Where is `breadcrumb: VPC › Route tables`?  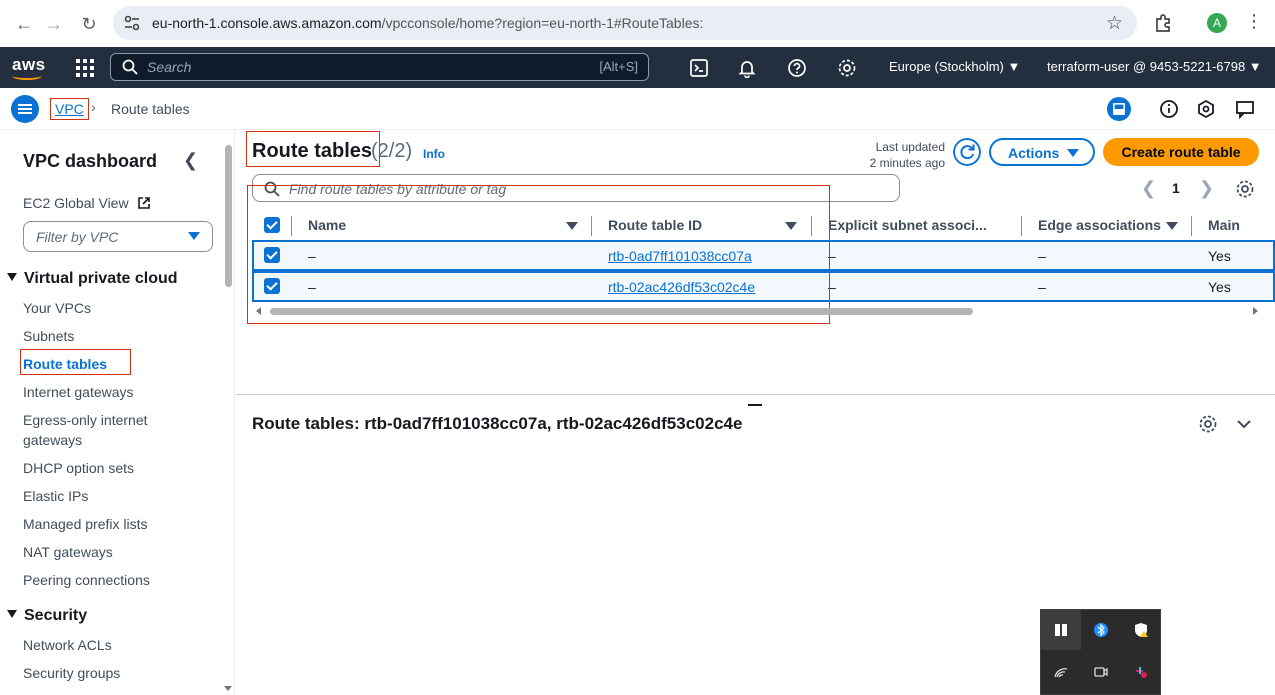
breadcrumb: VPC › Route tables is located at coordinates (637, 109).